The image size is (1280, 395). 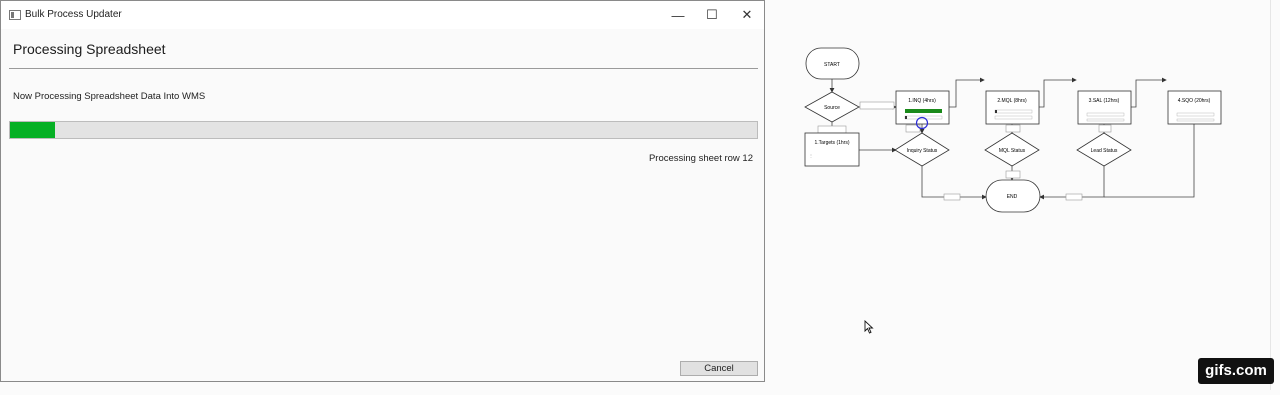 I want to click on stage-label: 2.MQL (8hrs), so click(x=1012, y=101).